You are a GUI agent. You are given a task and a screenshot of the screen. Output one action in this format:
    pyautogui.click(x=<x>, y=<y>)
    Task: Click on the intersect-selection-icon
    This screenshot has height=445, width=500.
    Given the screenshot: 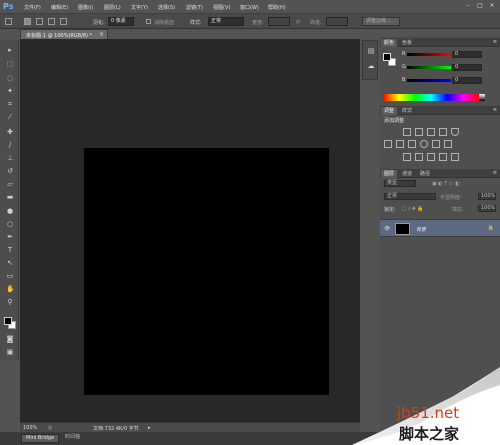 What is the action you would take?
    pyautogui.click(x=63, y=21)
    